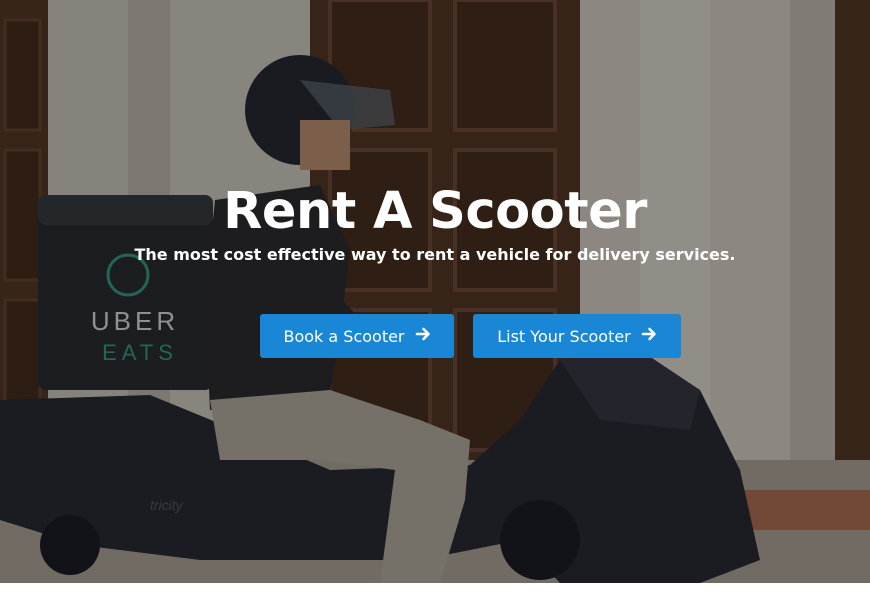  Describe the element at coordinates (344, 336) in the screenshot. I see `book-scooter-label: Book a Scooter` at that location.